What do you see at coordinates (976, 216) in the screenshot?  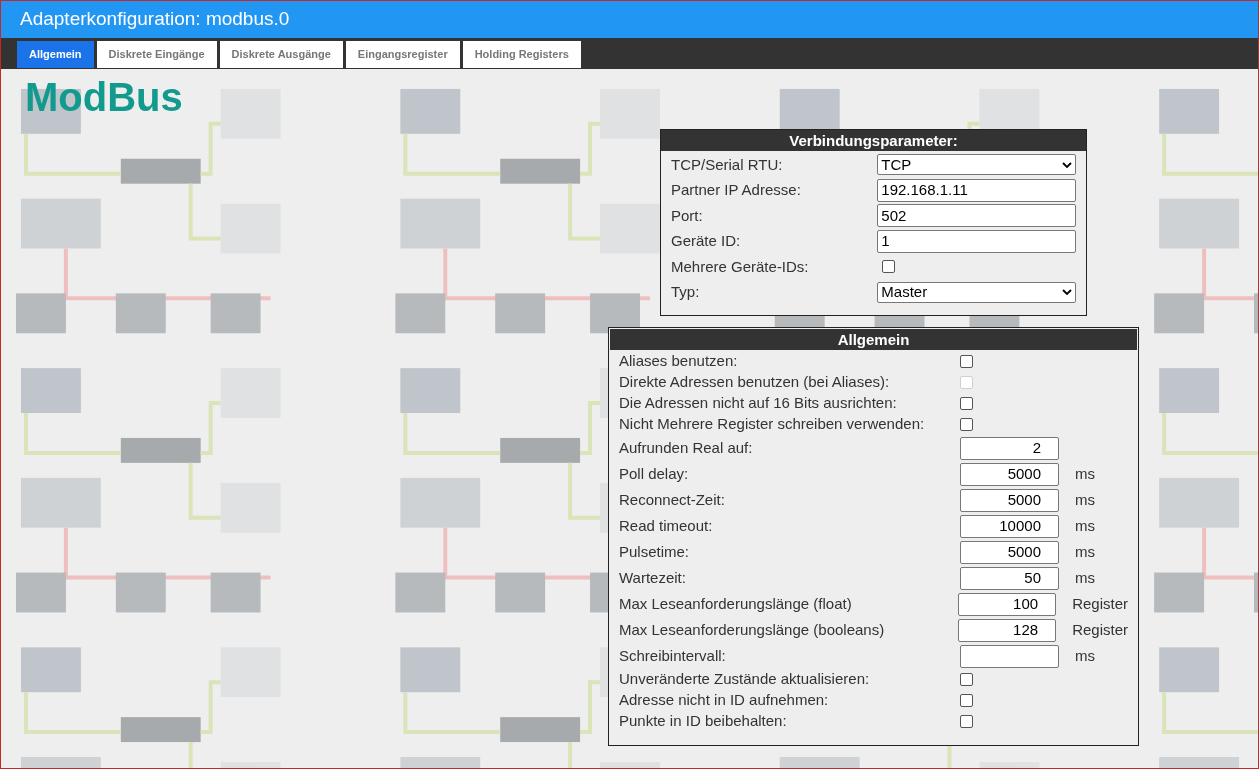 I see `input-field: 502` at bounding box center [976, 216].